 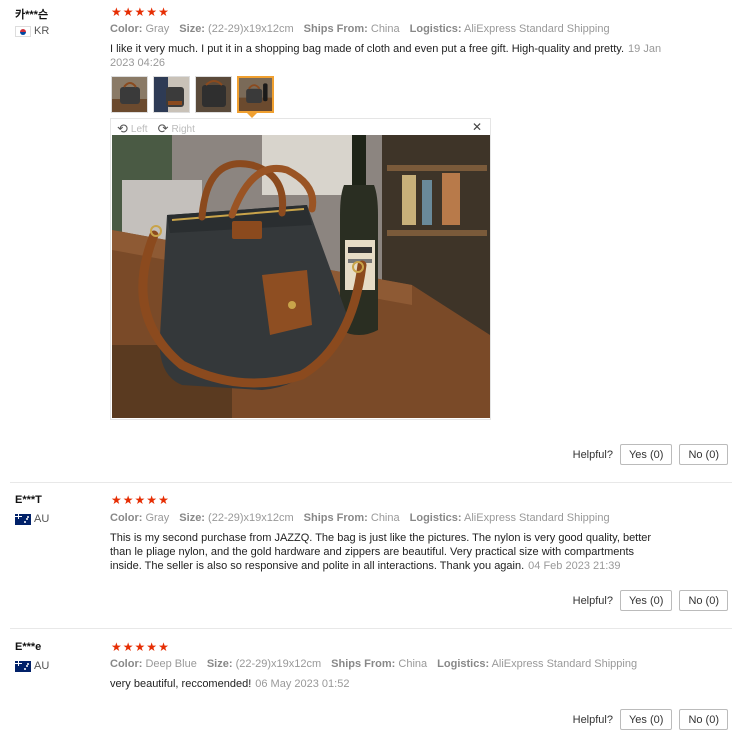 What do you see at coordinates (255, 94) in the screenshot?
I see `review-photo-thumb-active` at bounding box center [255, 94].